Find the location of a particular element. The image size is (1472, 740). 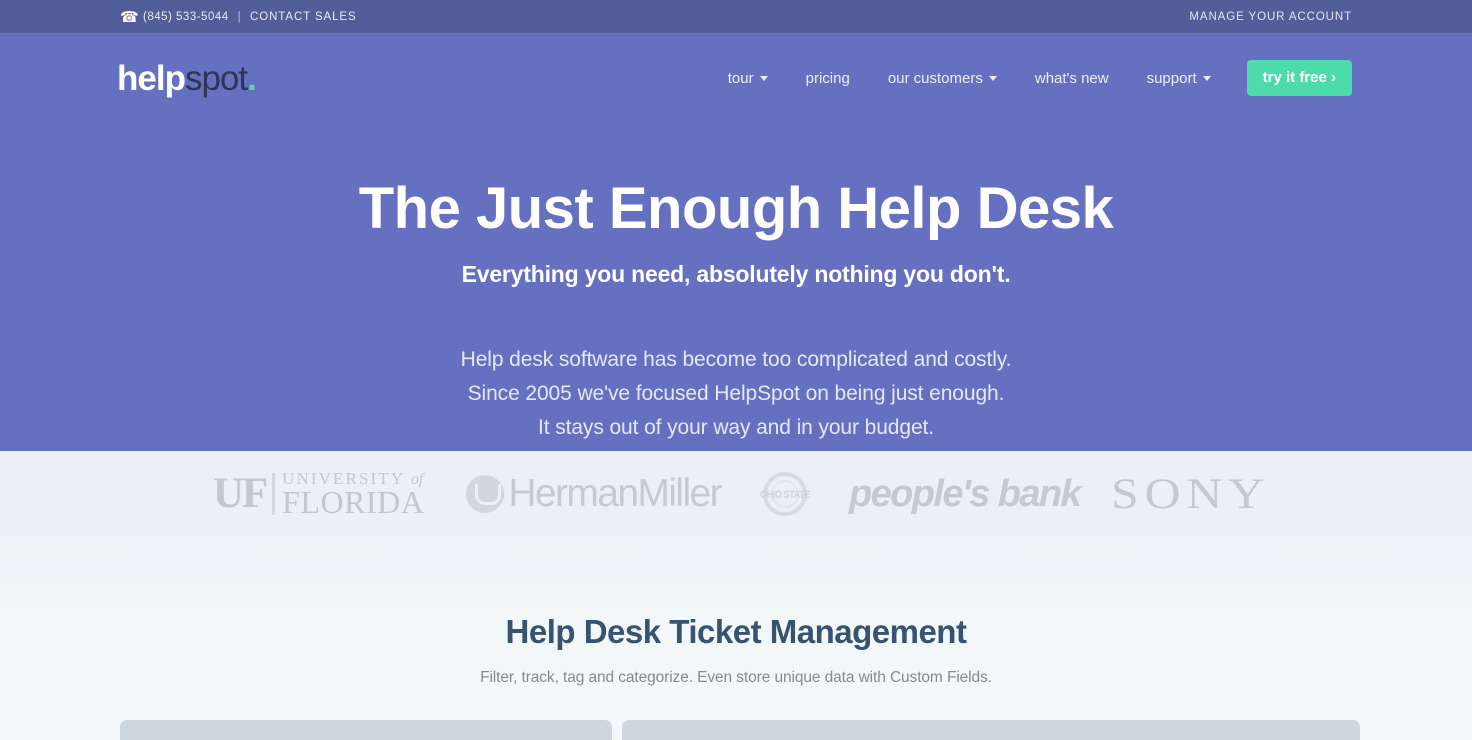

nav-item-pricing: pricing is located at coordinates (828, 78).